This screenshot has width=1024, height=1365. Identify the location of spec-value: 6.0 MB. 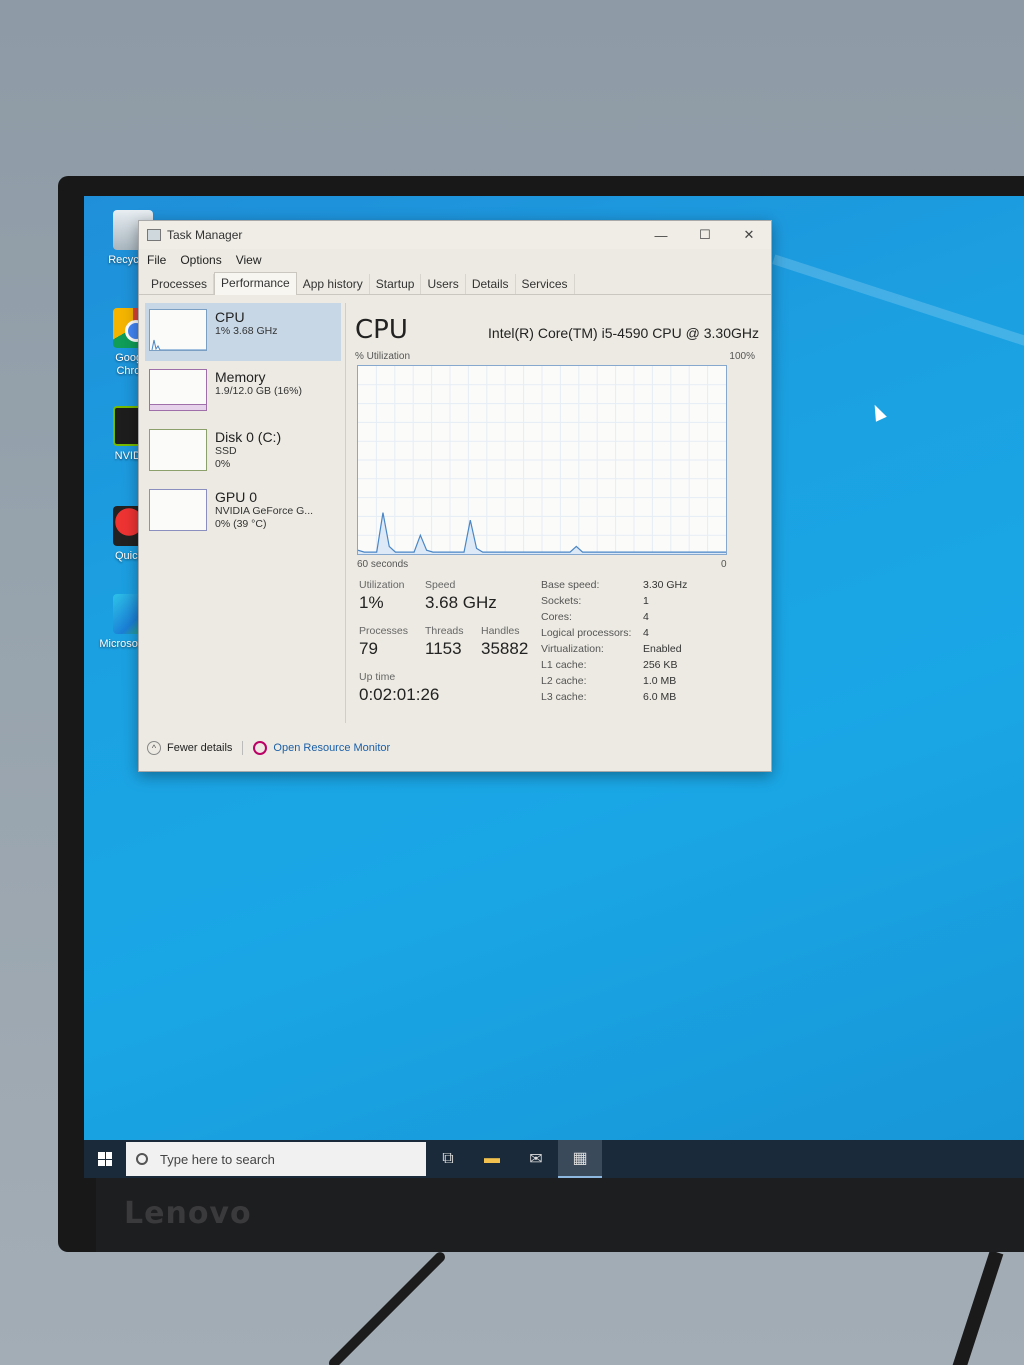
(660, 697).